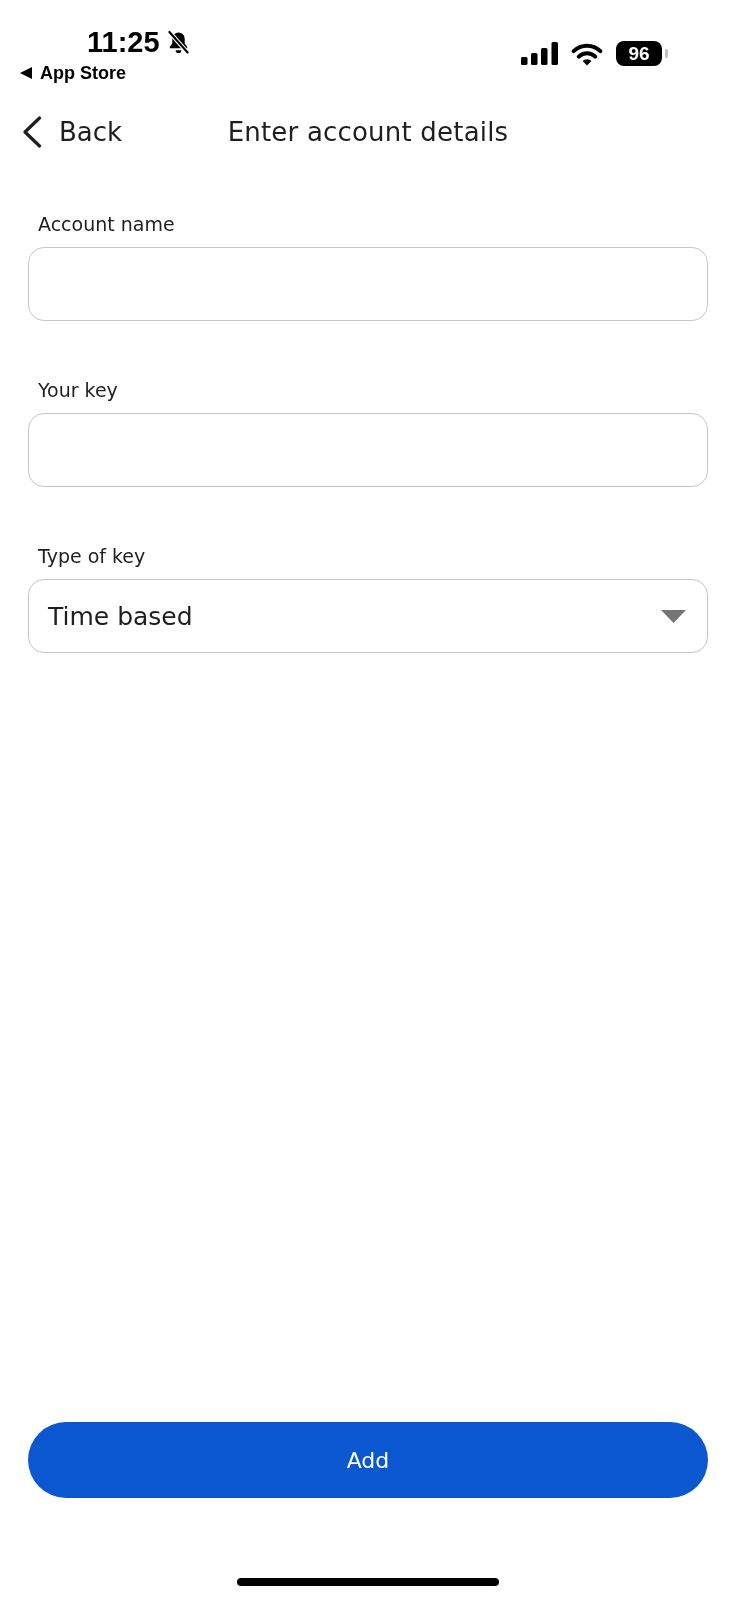 Image resolution: width=736 pixels, height=1600 pixels. I want to click on triangle-left-icon, so click(26, 73).